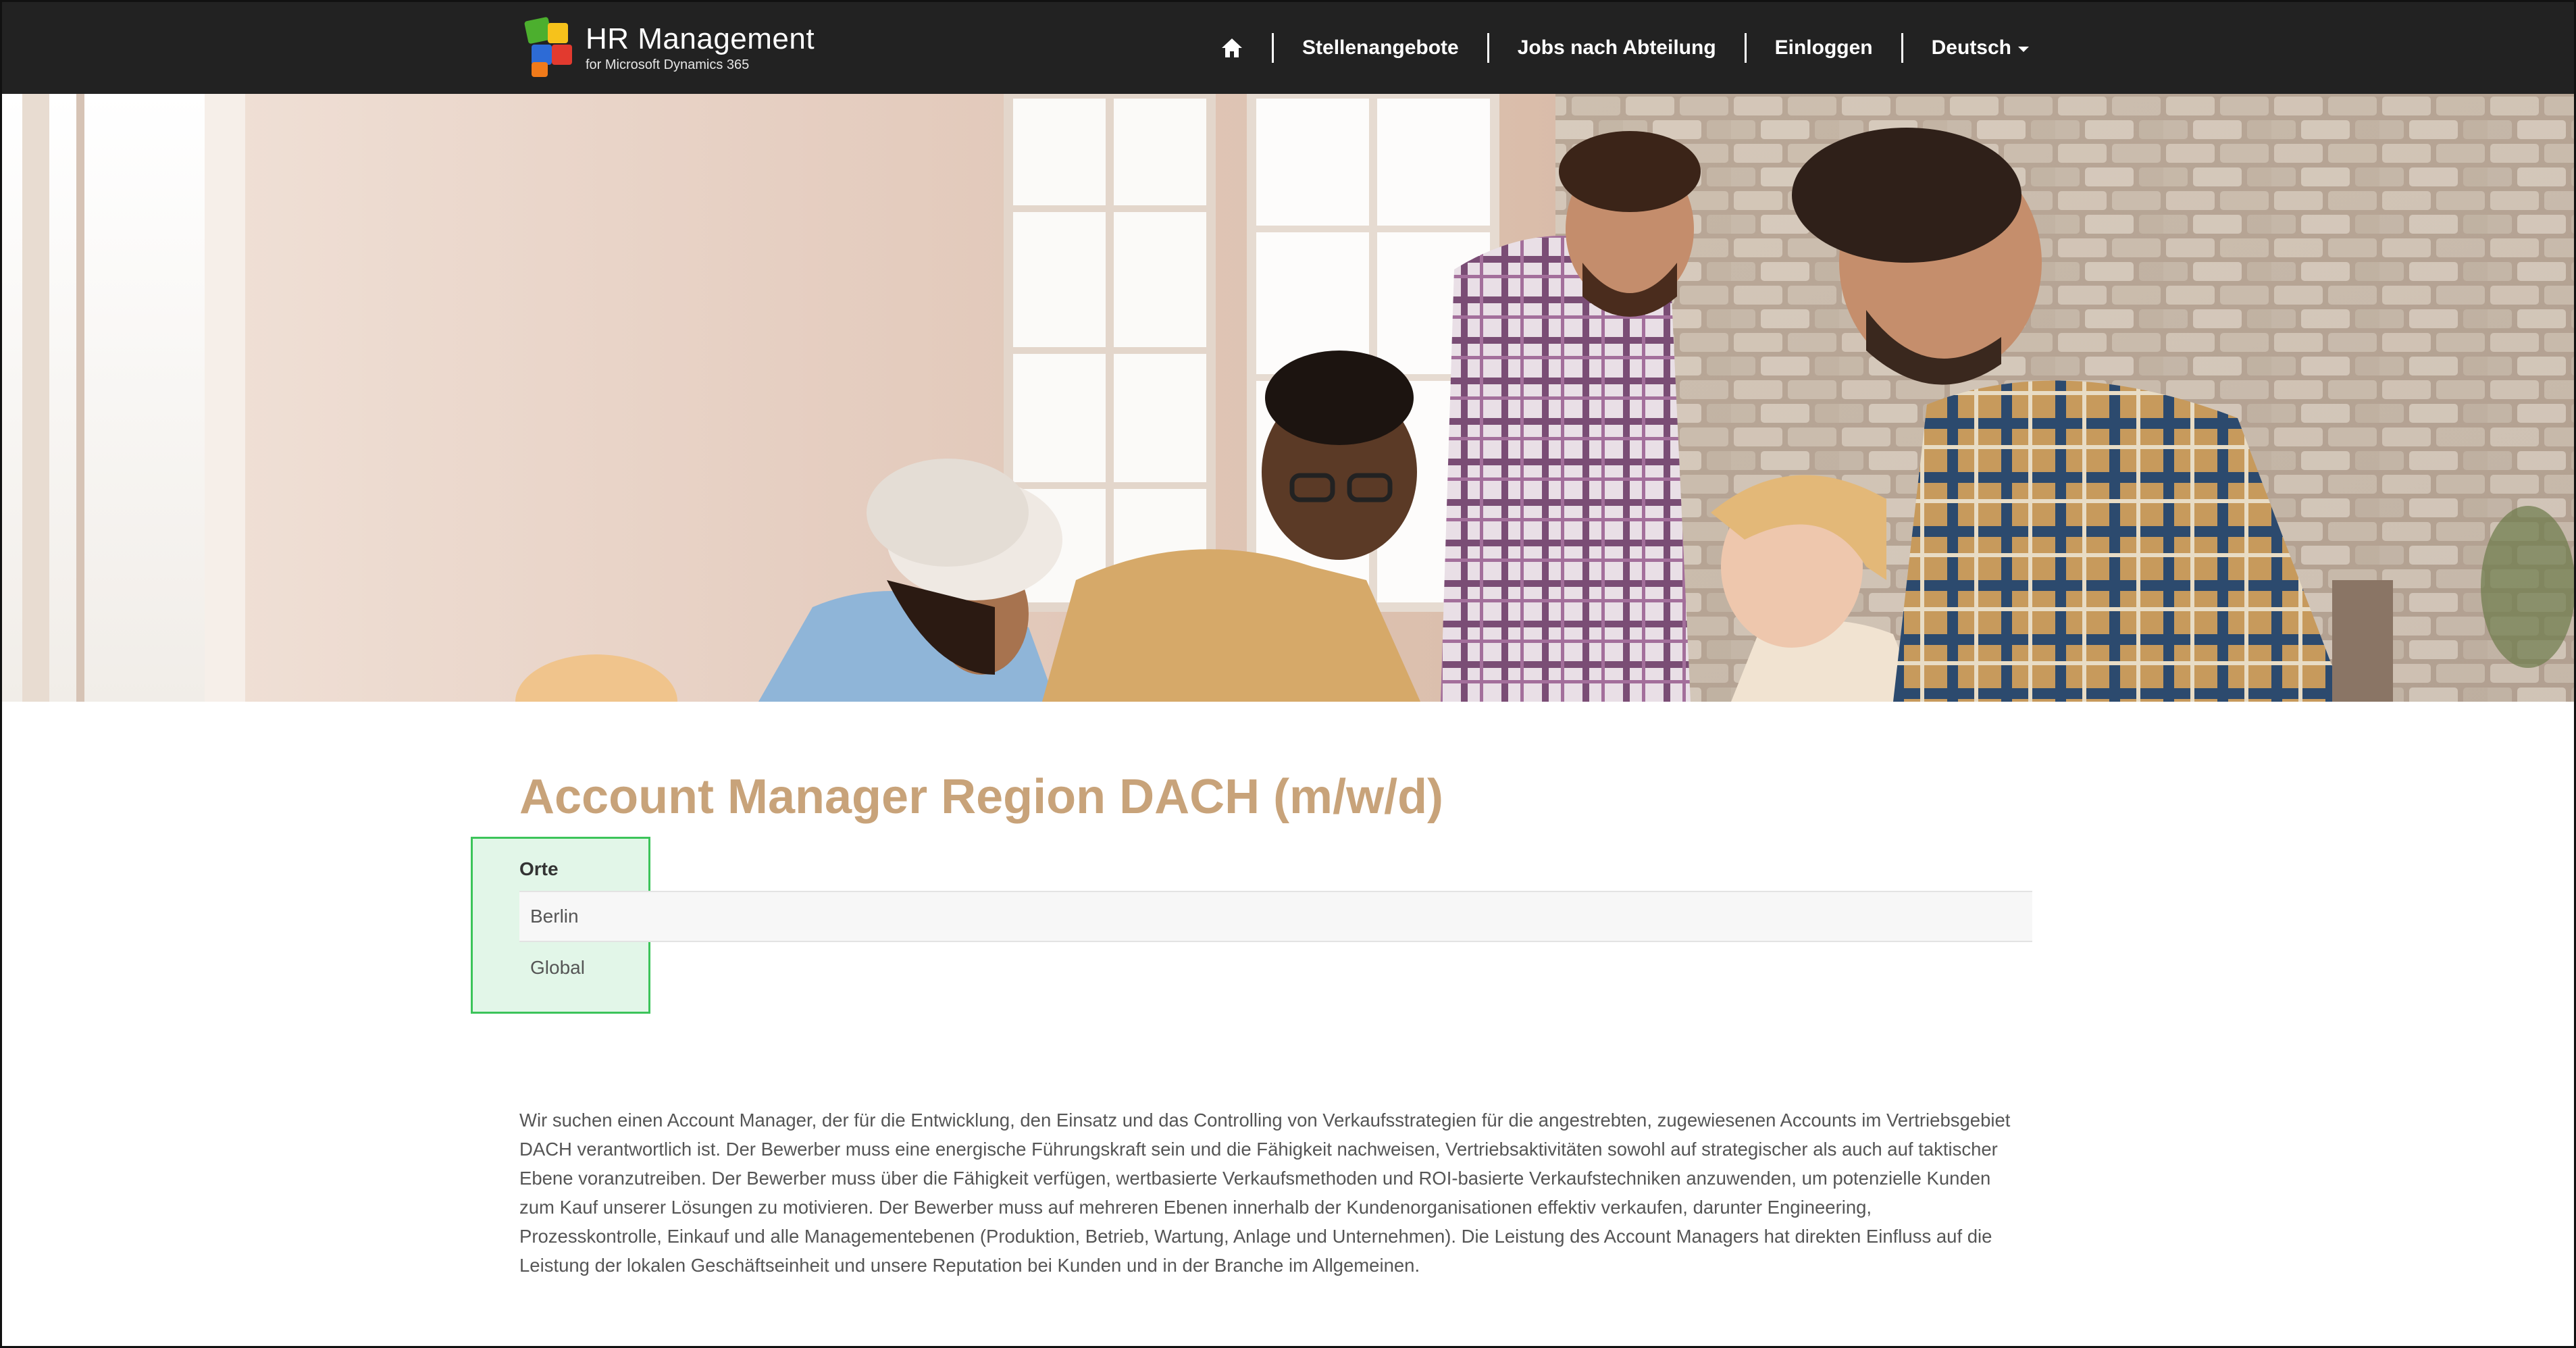 This screenshot has height=1348, width=2576. I want to click on brand-logo-link: HR Management for Microsoft Dynamics 365, so click(668, 48).